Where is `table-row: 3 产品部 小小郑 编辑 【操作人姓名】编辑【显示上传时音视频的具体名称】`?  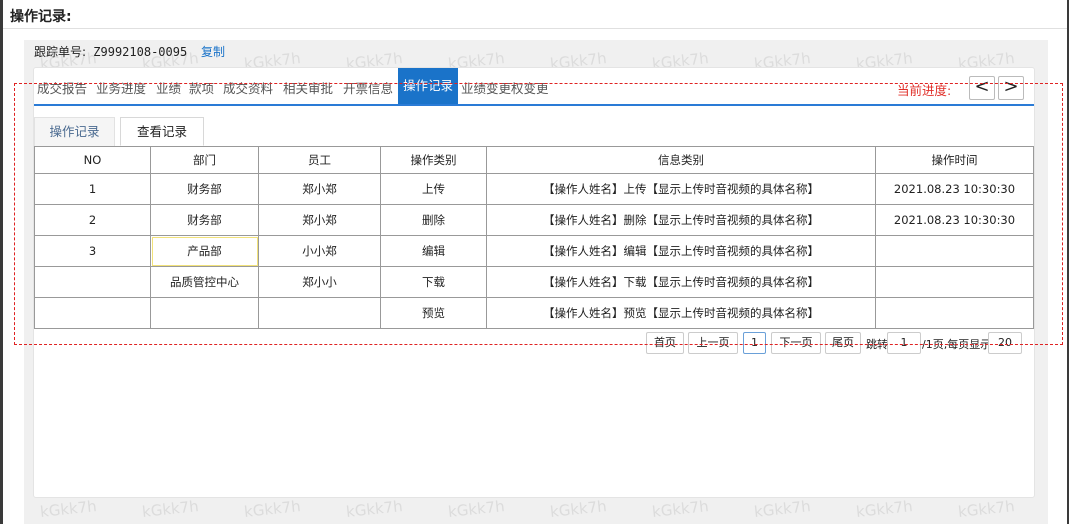 table-row: 3 产品部 小小郑 编辑 【操作人姓名】编辑【显示上传时音视频的具体名称】 is located at coordinates (534, 251).